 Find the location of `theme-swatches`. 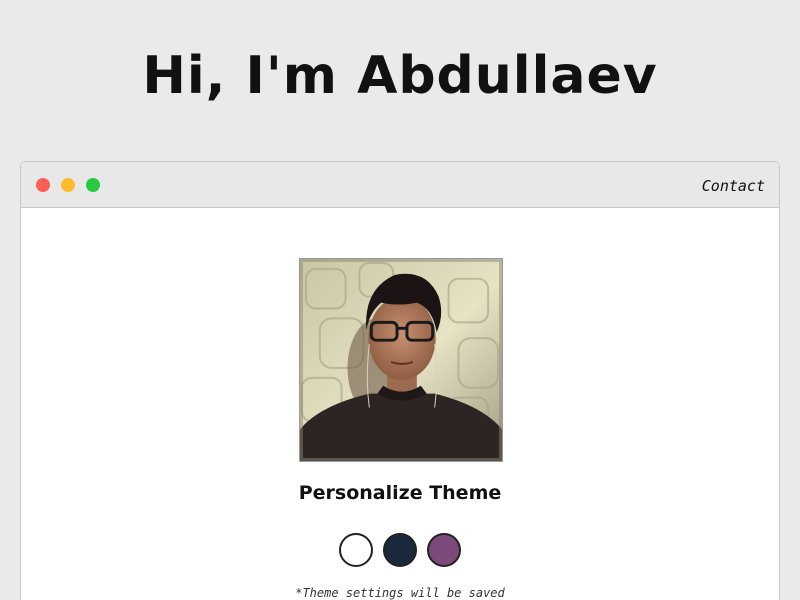

theme-swatches is located at coordinates (400, 550).